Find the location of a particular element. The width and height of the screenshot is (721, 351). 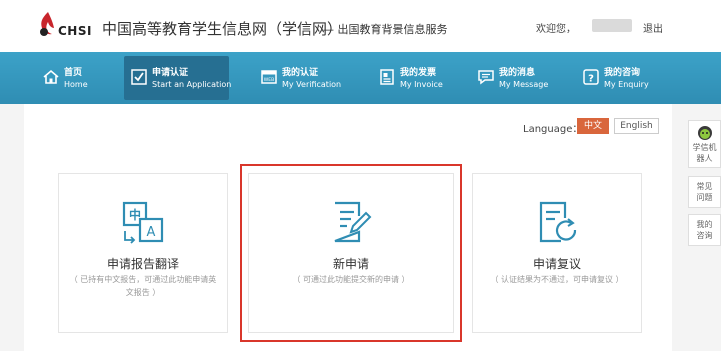

flame-logo-icon is located at coordinates (47, 24).